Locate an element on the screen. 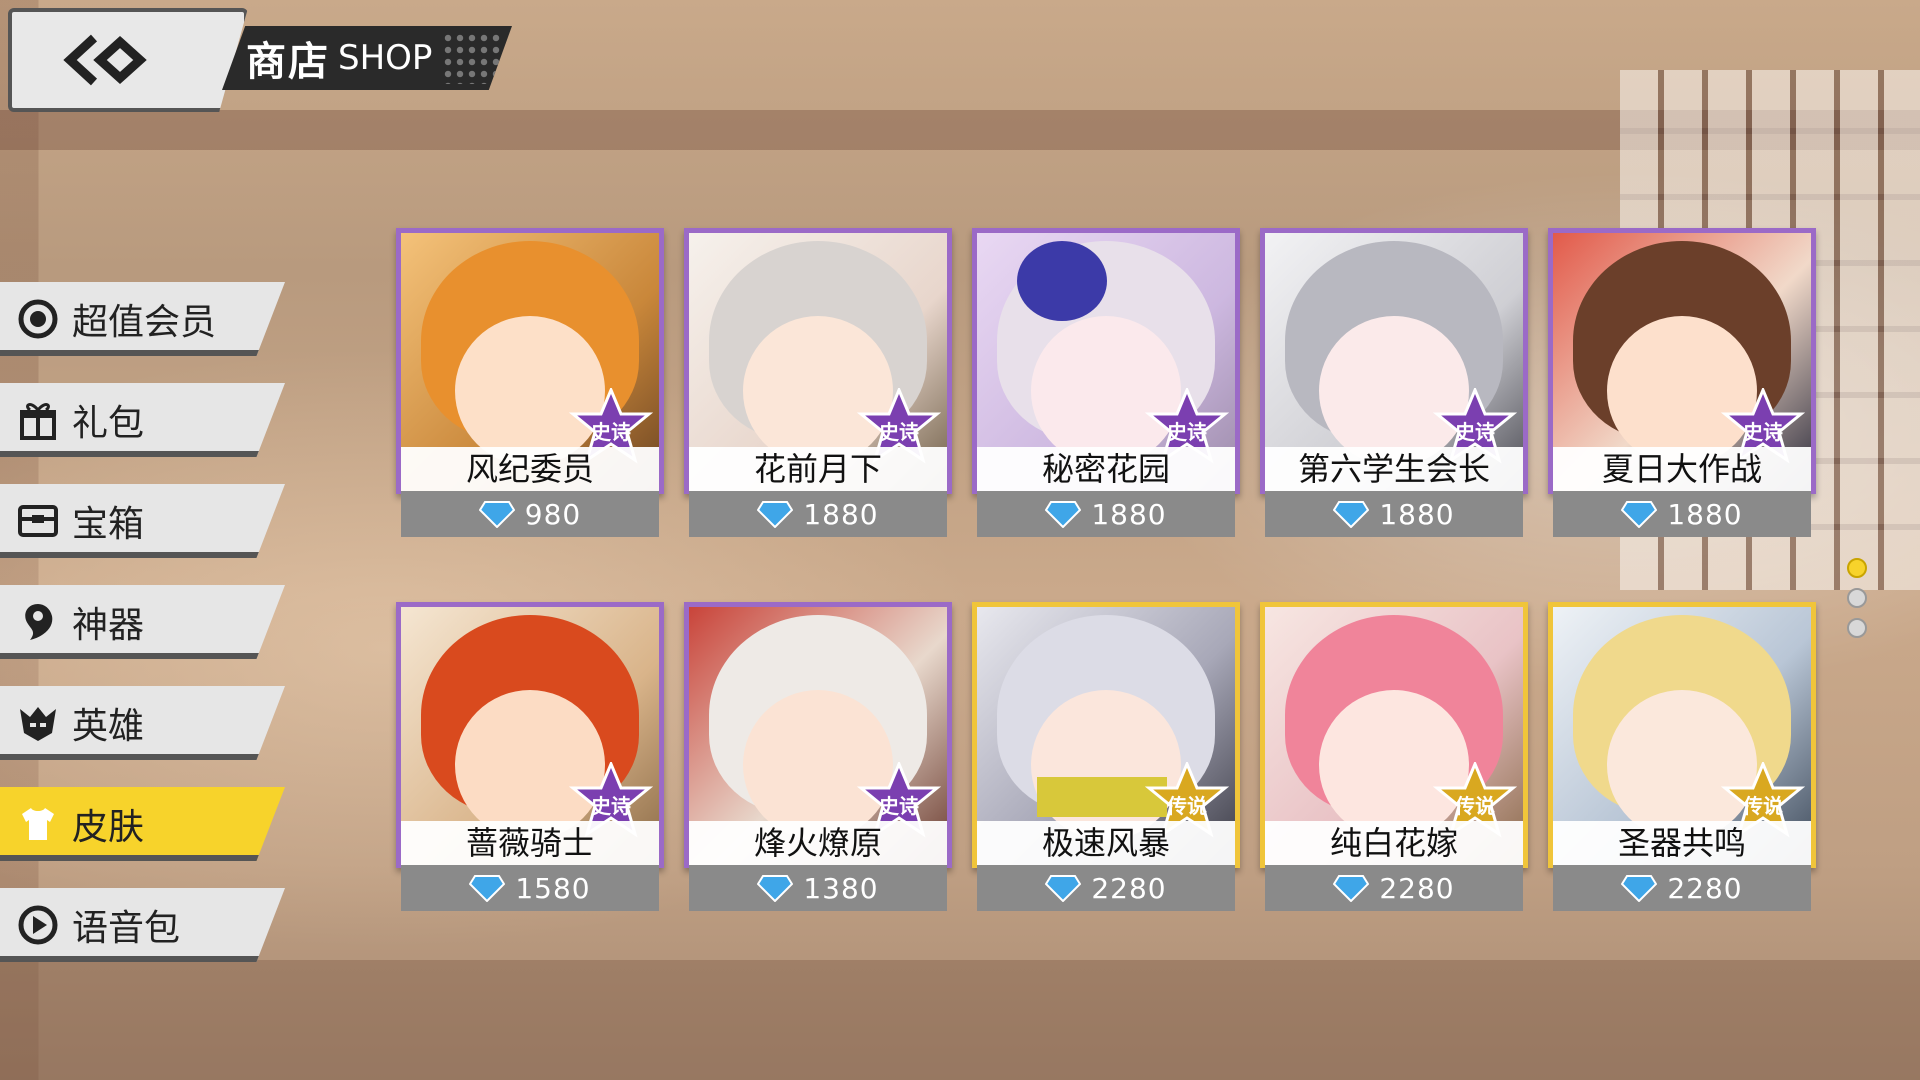 The height and width of the screenshot is (1080, 1920). sidebar-item-label: 宝箱 is located at coordinates (108, 524).